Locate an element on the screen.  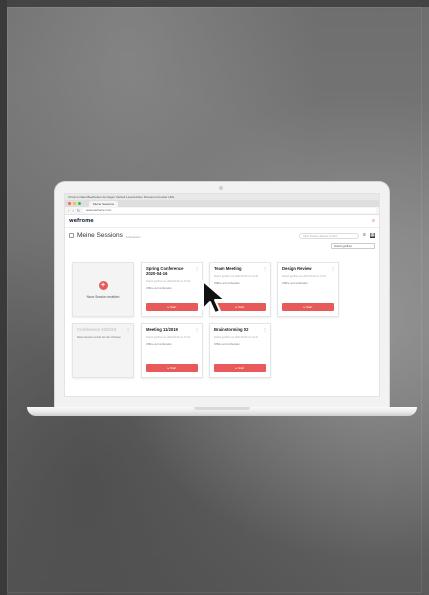
session-last-opened: Zuletzt geöffnet vor 2020-04-08 um 13:42 is located at coordinates (236, 337).